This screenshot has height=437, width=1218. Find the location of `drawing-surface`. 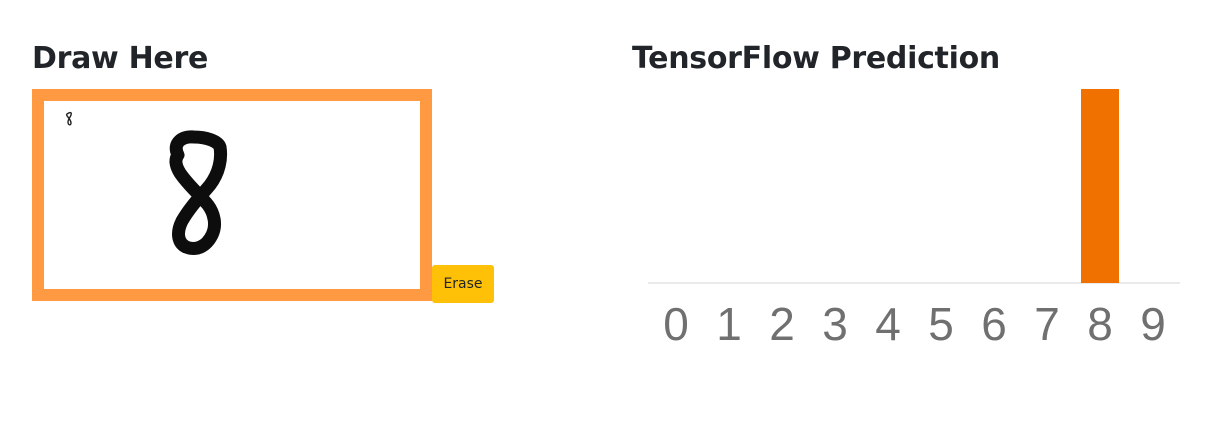

drawing-surface is located at coordinates (232, 195).